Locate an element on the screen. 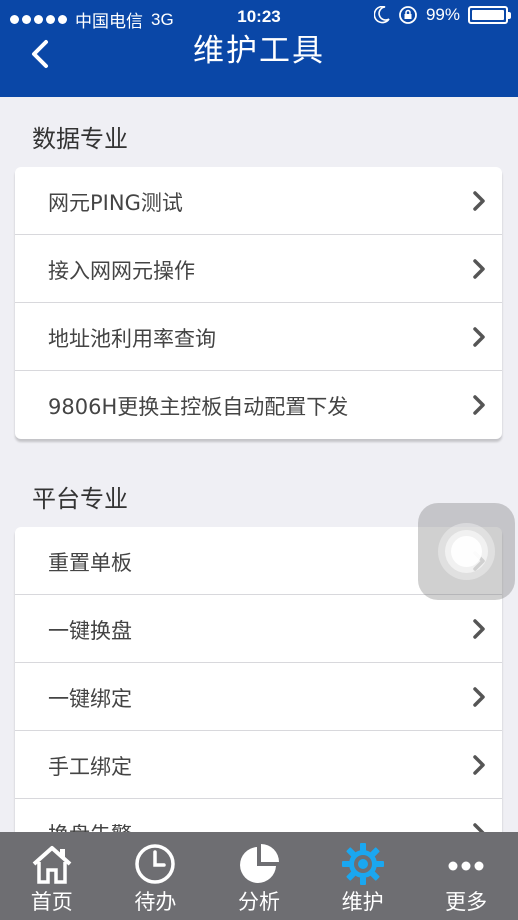 This screenshot has width=518, height=920. list-item-label: 重置单板 is located at coordinates (90, 563).